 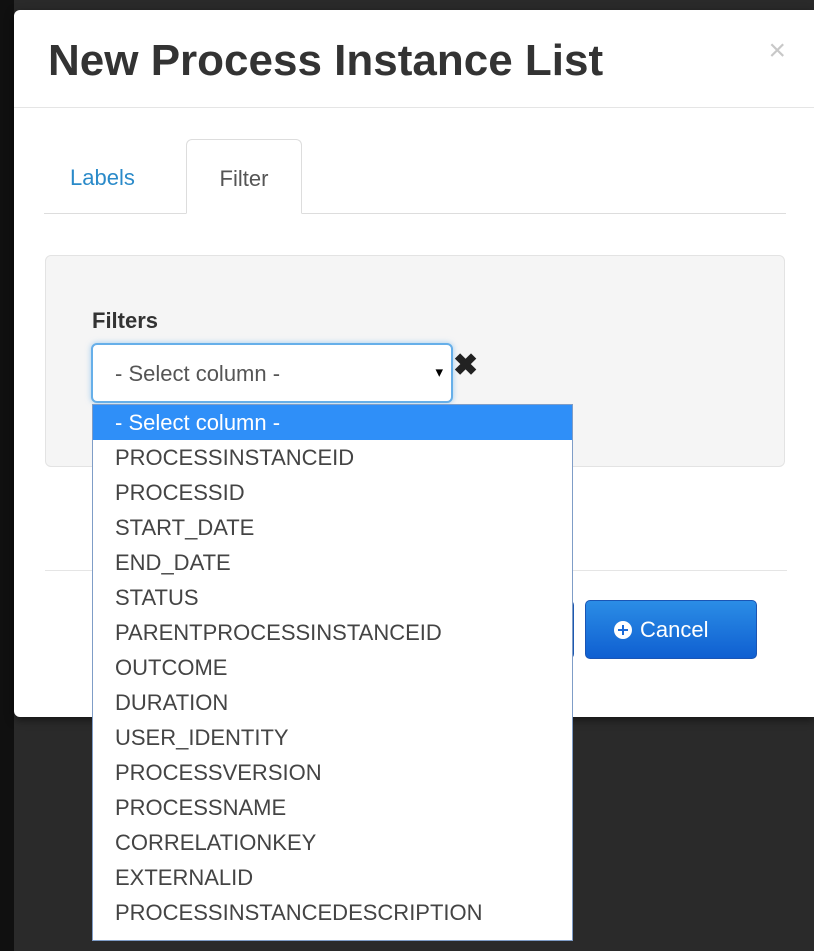 What do you see at coordinates (326, 60) in the screenshot?
I see `modal-title: New Process Instance List` at bounding box center [326, 60].